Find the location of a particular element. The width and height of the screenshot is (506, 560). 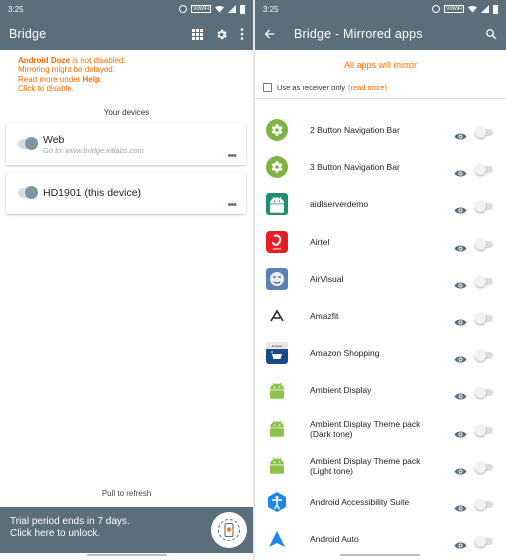

app-row: Ambient Display Theme pack (Light tone) is located at coordinates (380, 465).